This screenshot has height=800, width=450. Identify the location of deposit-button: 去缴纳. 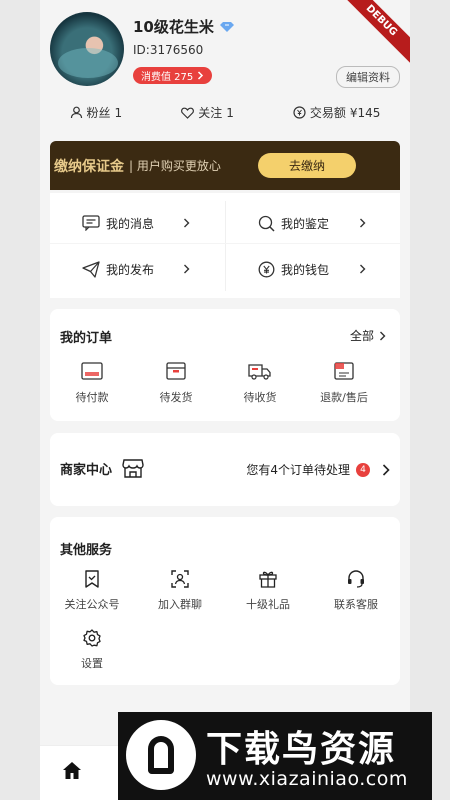
(307, 165).